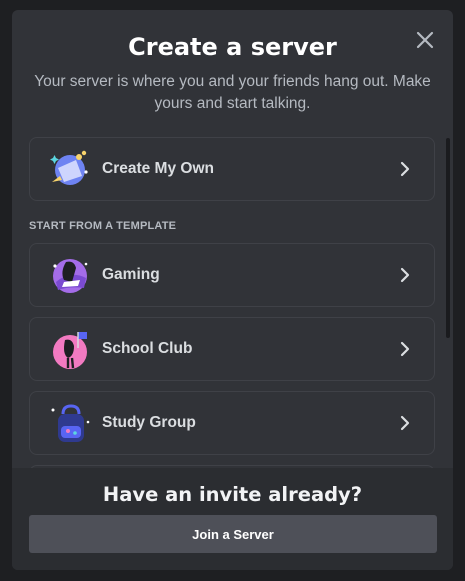  I want to click on school-club-icon, so click(70, 350).